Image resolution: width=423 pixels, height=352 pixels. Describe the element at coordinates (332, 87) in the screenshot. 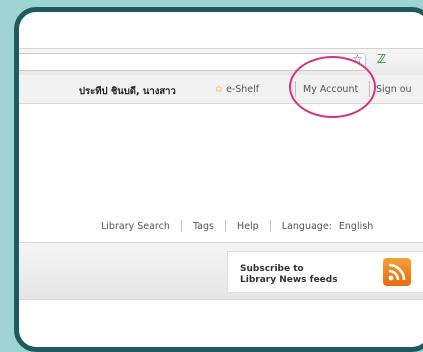

I see `highlight-circle` at that location.